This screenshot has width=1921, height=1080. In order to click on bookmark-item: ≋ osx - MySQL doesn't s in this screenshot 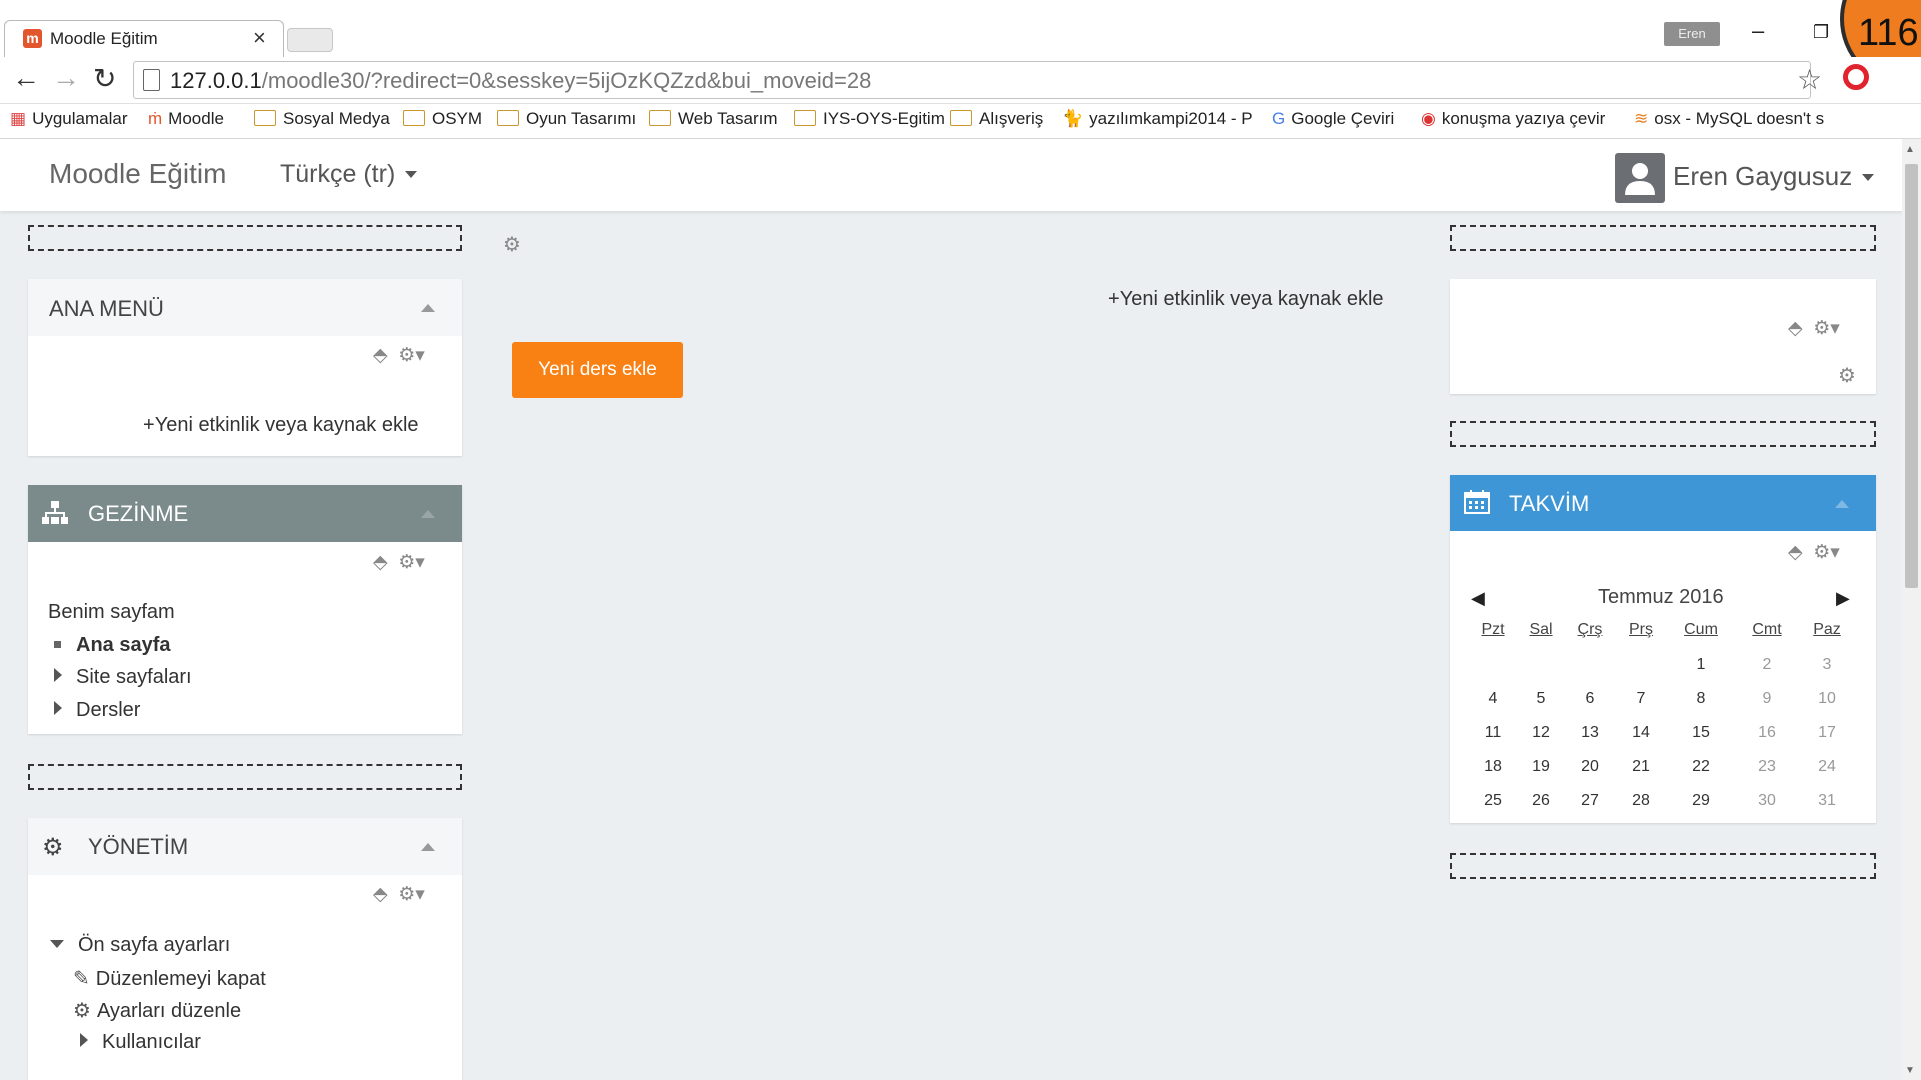, I will do `click(1729, 119)`.